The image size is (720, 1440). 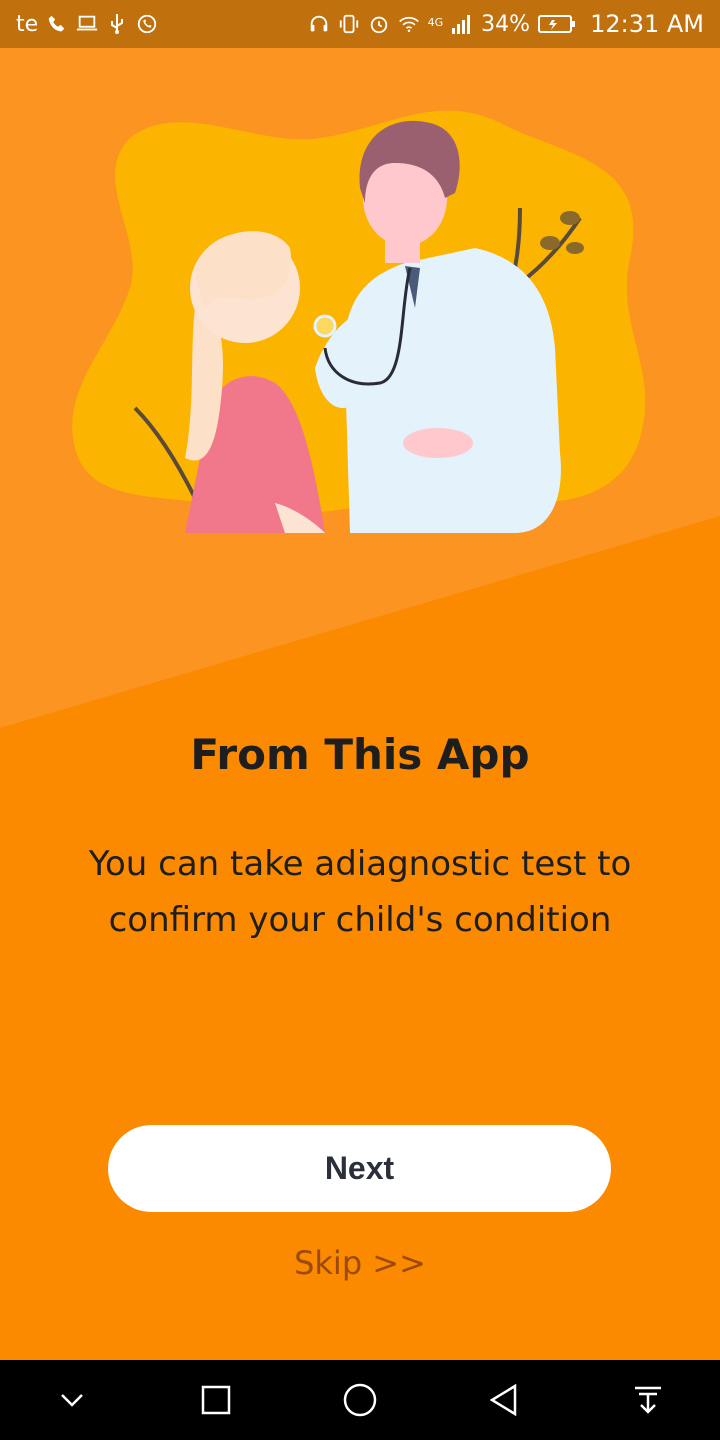 What do you see at coordinates (147, 24) in the screenshot?
I see `whatsapp-icon` at bounding box center [147, 24].